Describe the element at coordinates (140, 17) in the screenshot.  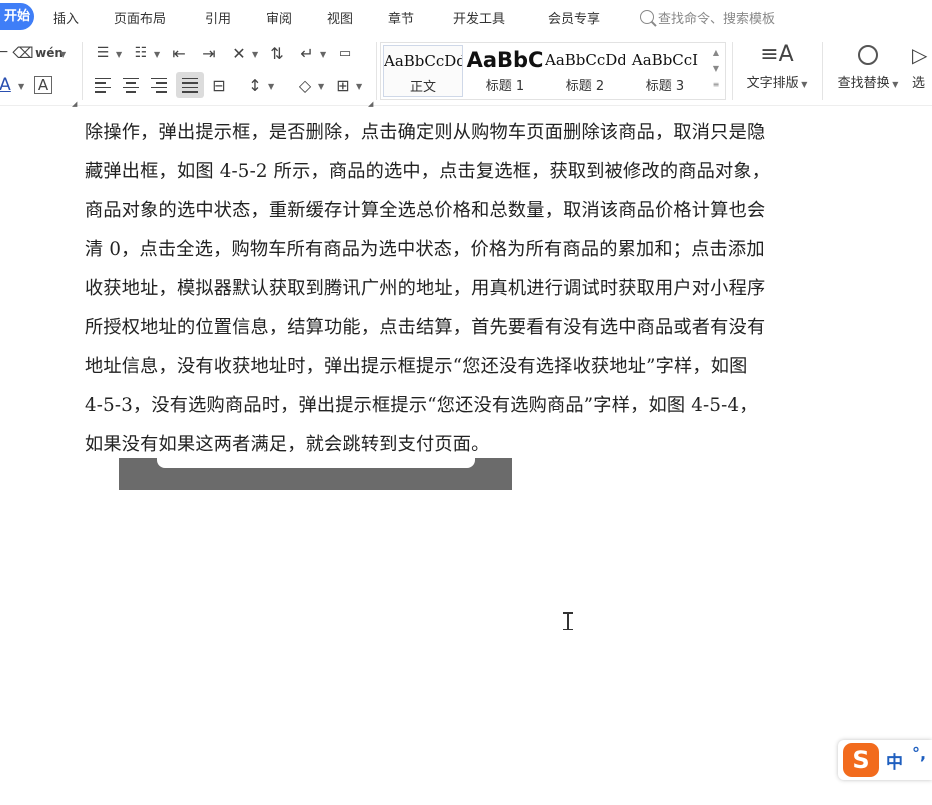
I see `tab-page-layout: 页面布局` at that location.